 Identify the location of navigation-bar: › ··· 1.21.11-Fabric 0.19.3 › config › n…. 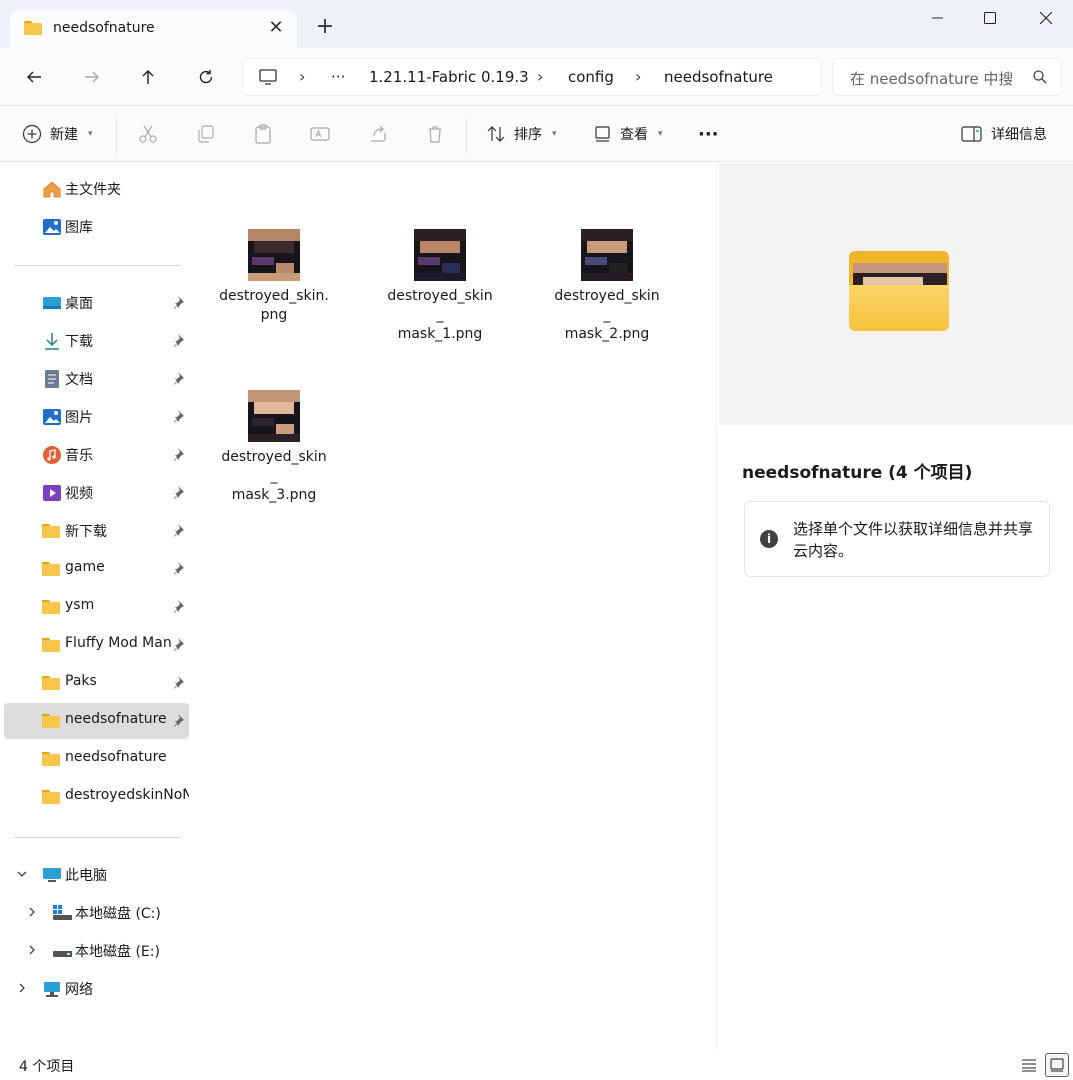
(536, 77).